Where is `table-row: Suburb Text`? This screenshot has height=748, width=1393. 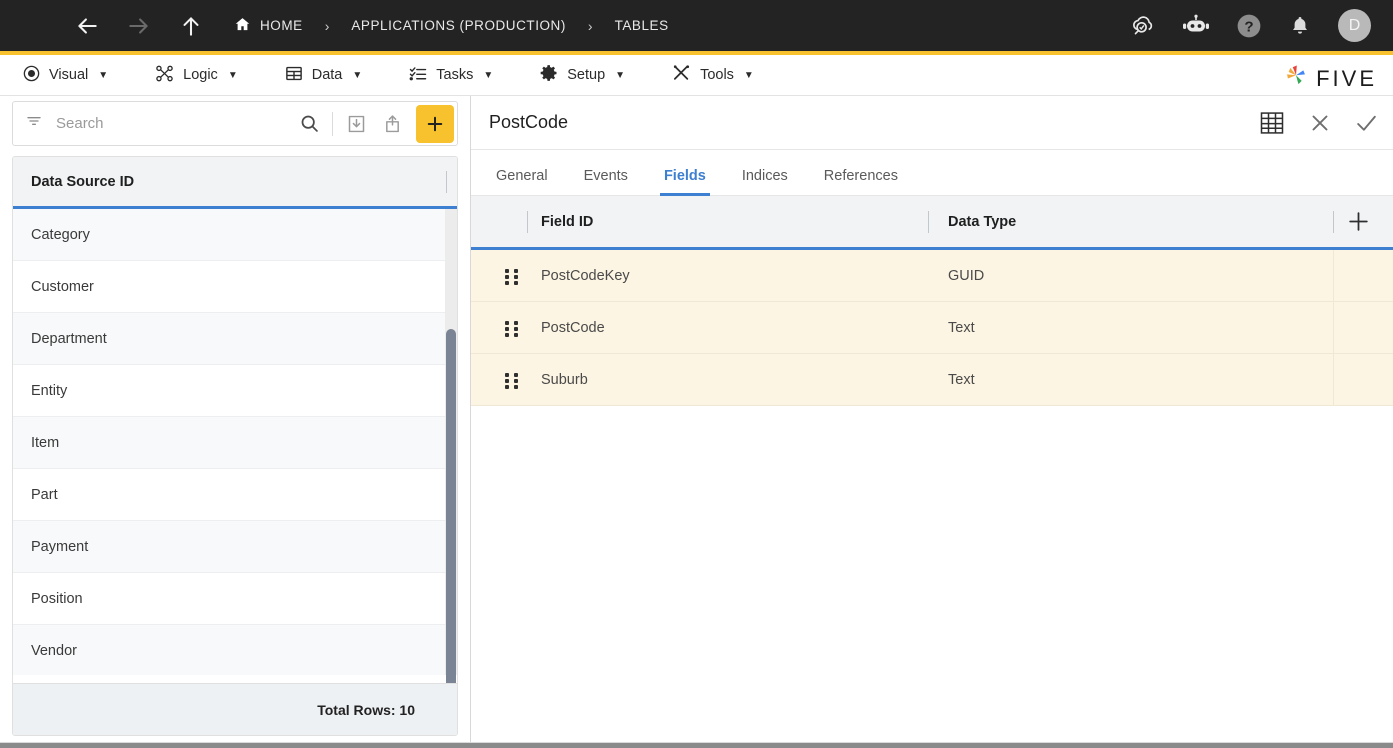 table-row: Suburb Text is located at coordinates (932, 380).